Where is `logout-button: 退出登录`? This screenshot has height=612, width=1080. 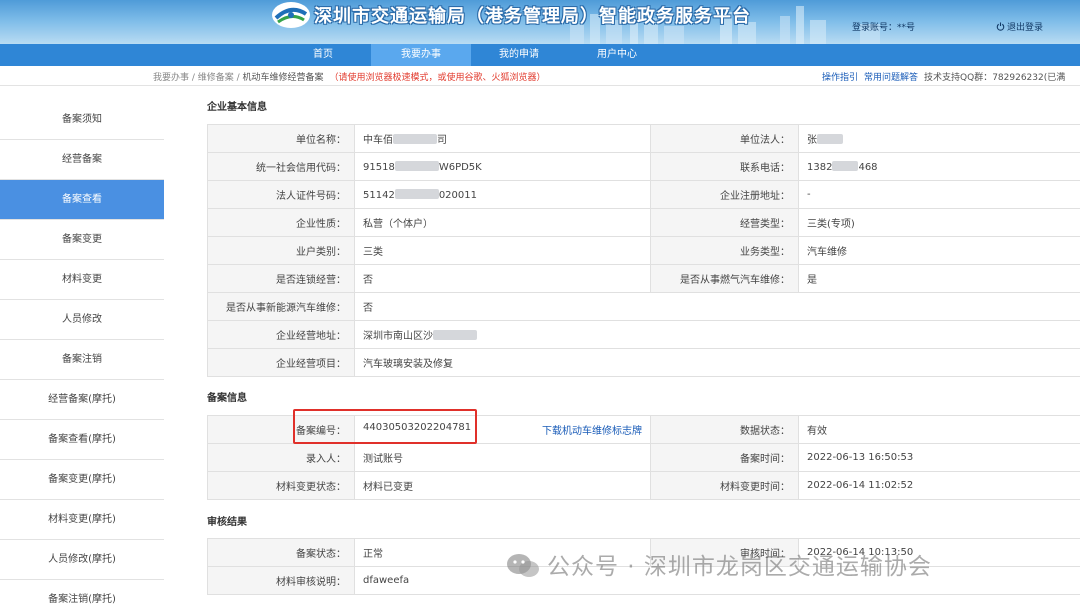 logout-button: 退出登录 is located at coordinates (1019, 26).